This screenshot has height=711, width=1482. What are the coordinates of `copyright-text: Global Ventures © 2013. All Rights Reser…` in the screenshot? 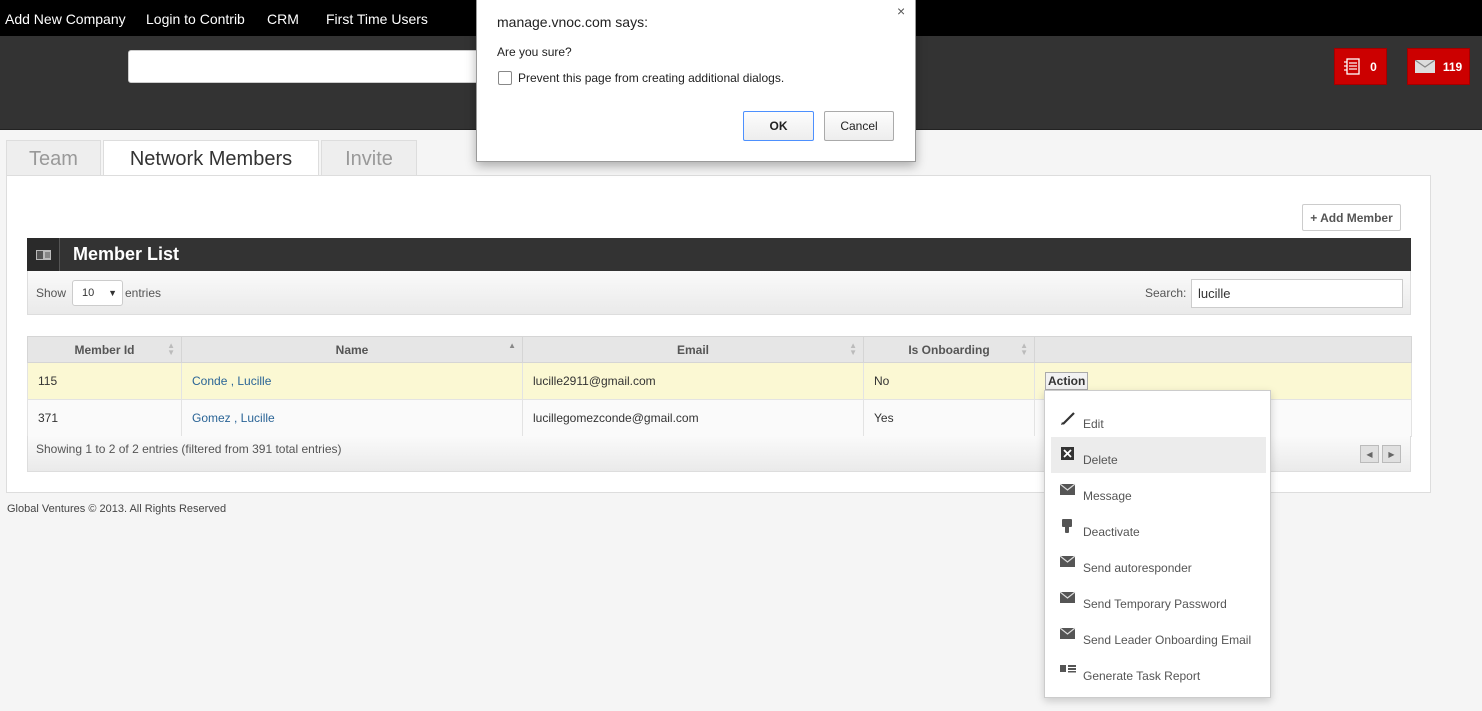 It's located at (117, 509).